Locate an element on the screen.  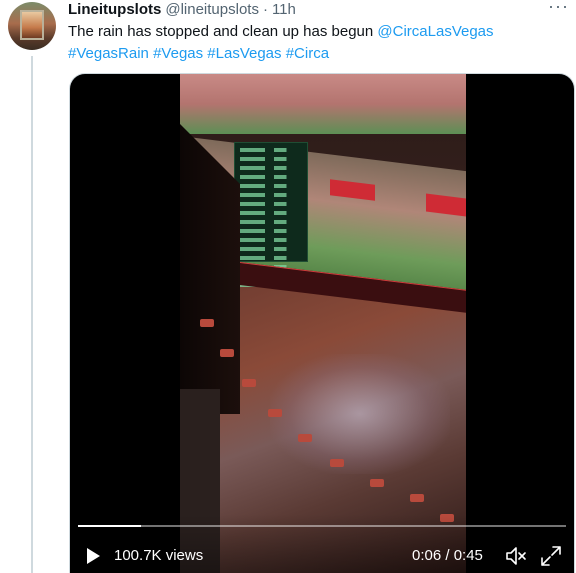
hashtag-link: #VegasRain is located at coordinates (108, 53).